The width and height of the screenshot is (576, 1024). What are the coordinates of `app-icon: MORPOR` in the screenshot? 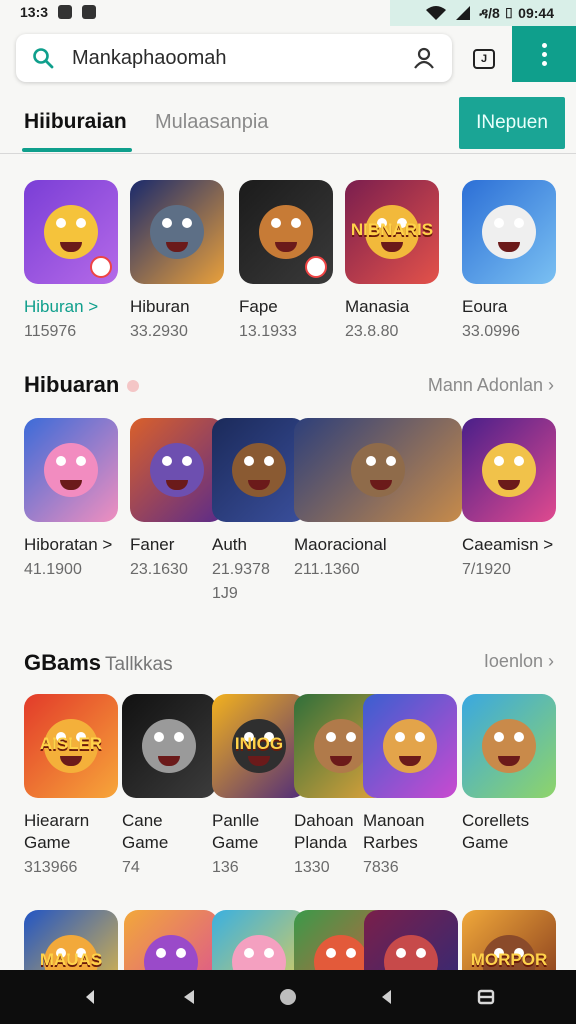 It's located at (509, 940).